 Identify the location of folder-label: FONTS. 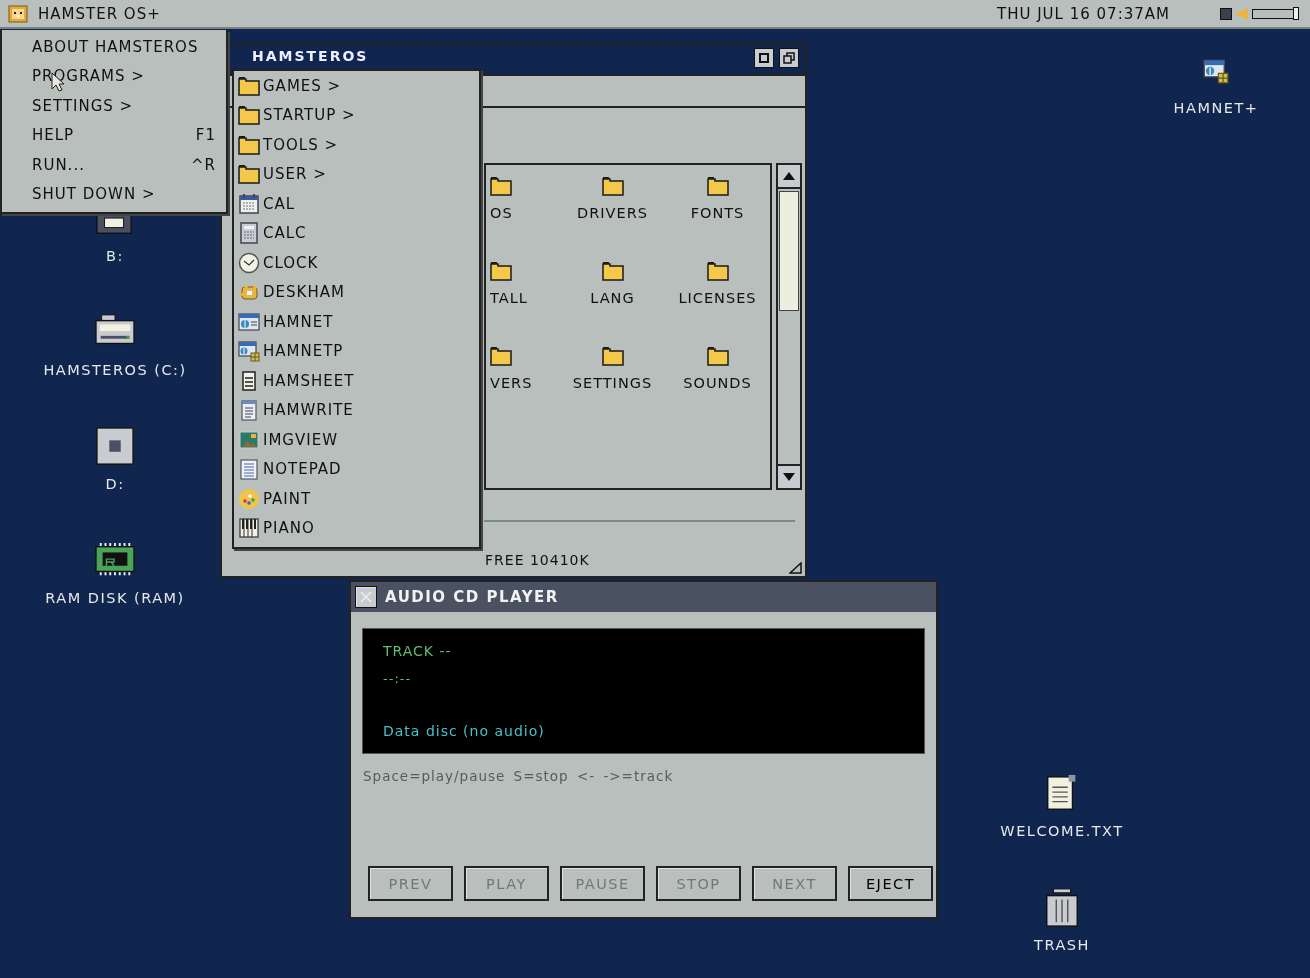
(717, 213).